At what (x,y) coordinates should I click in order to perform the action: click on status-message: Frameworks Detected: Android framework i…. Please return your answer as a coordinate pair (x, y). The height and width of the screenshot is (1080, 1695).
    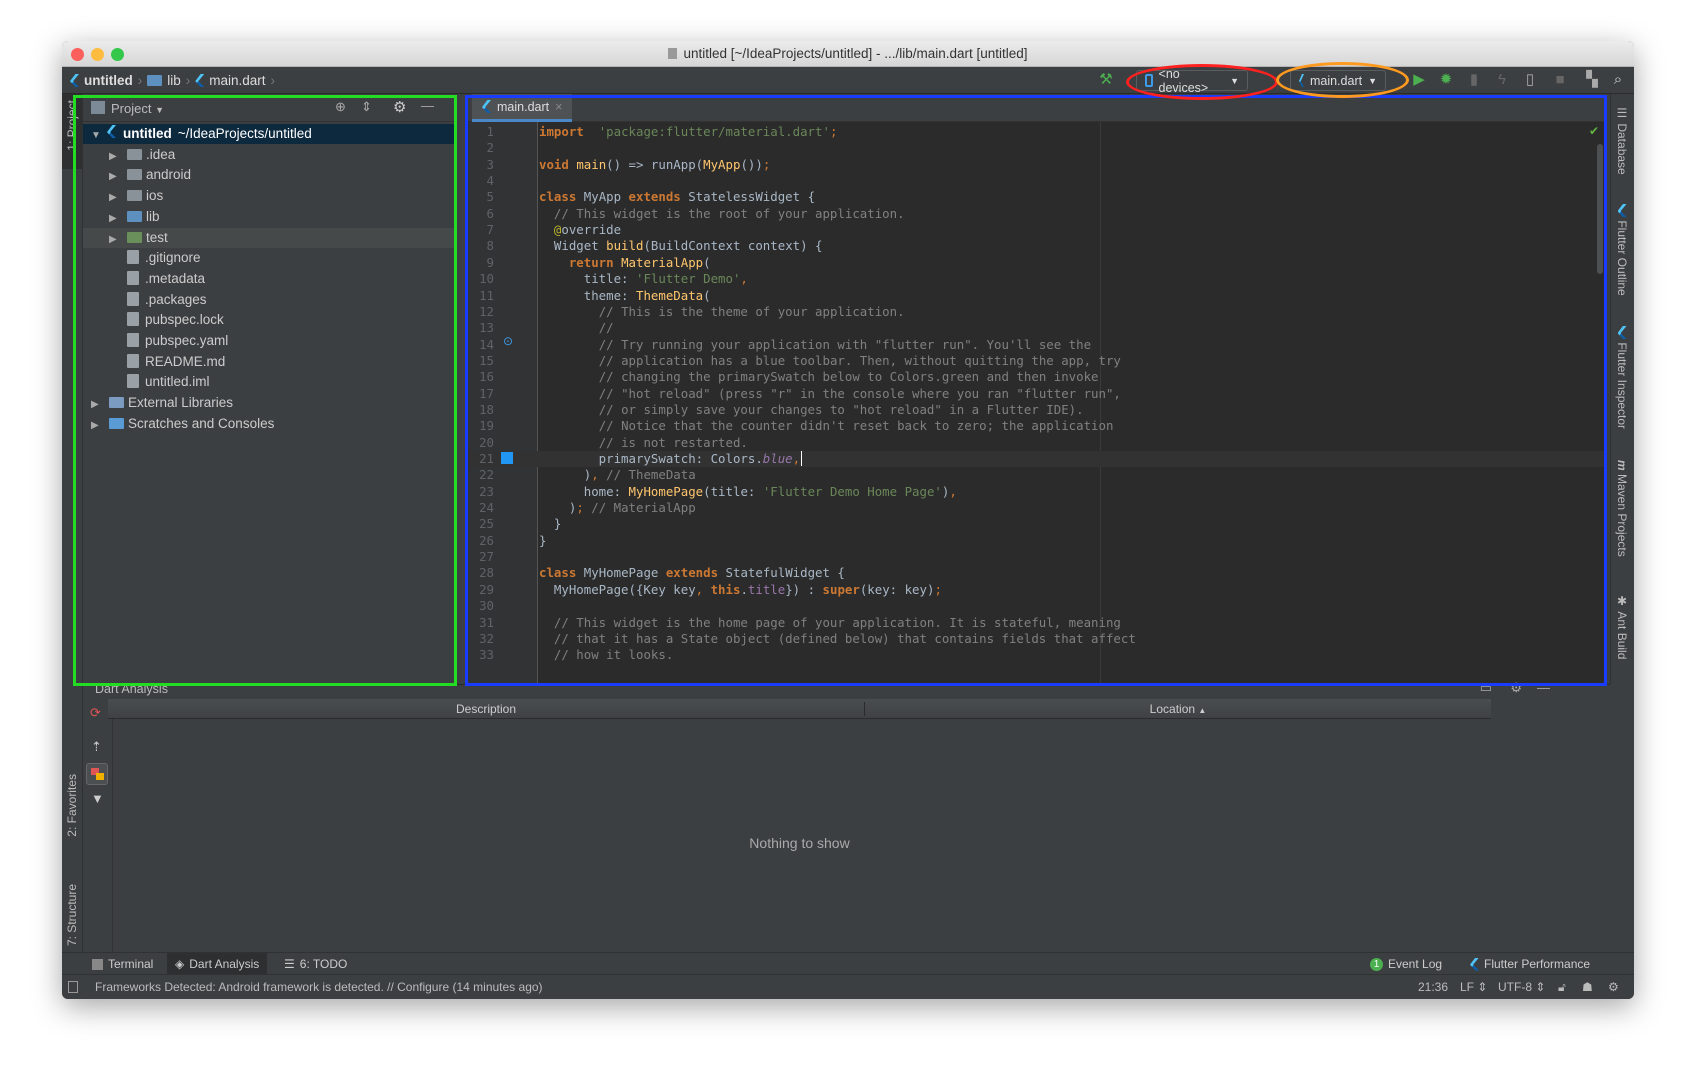
    Looking at the image, I should click on (319, 987).